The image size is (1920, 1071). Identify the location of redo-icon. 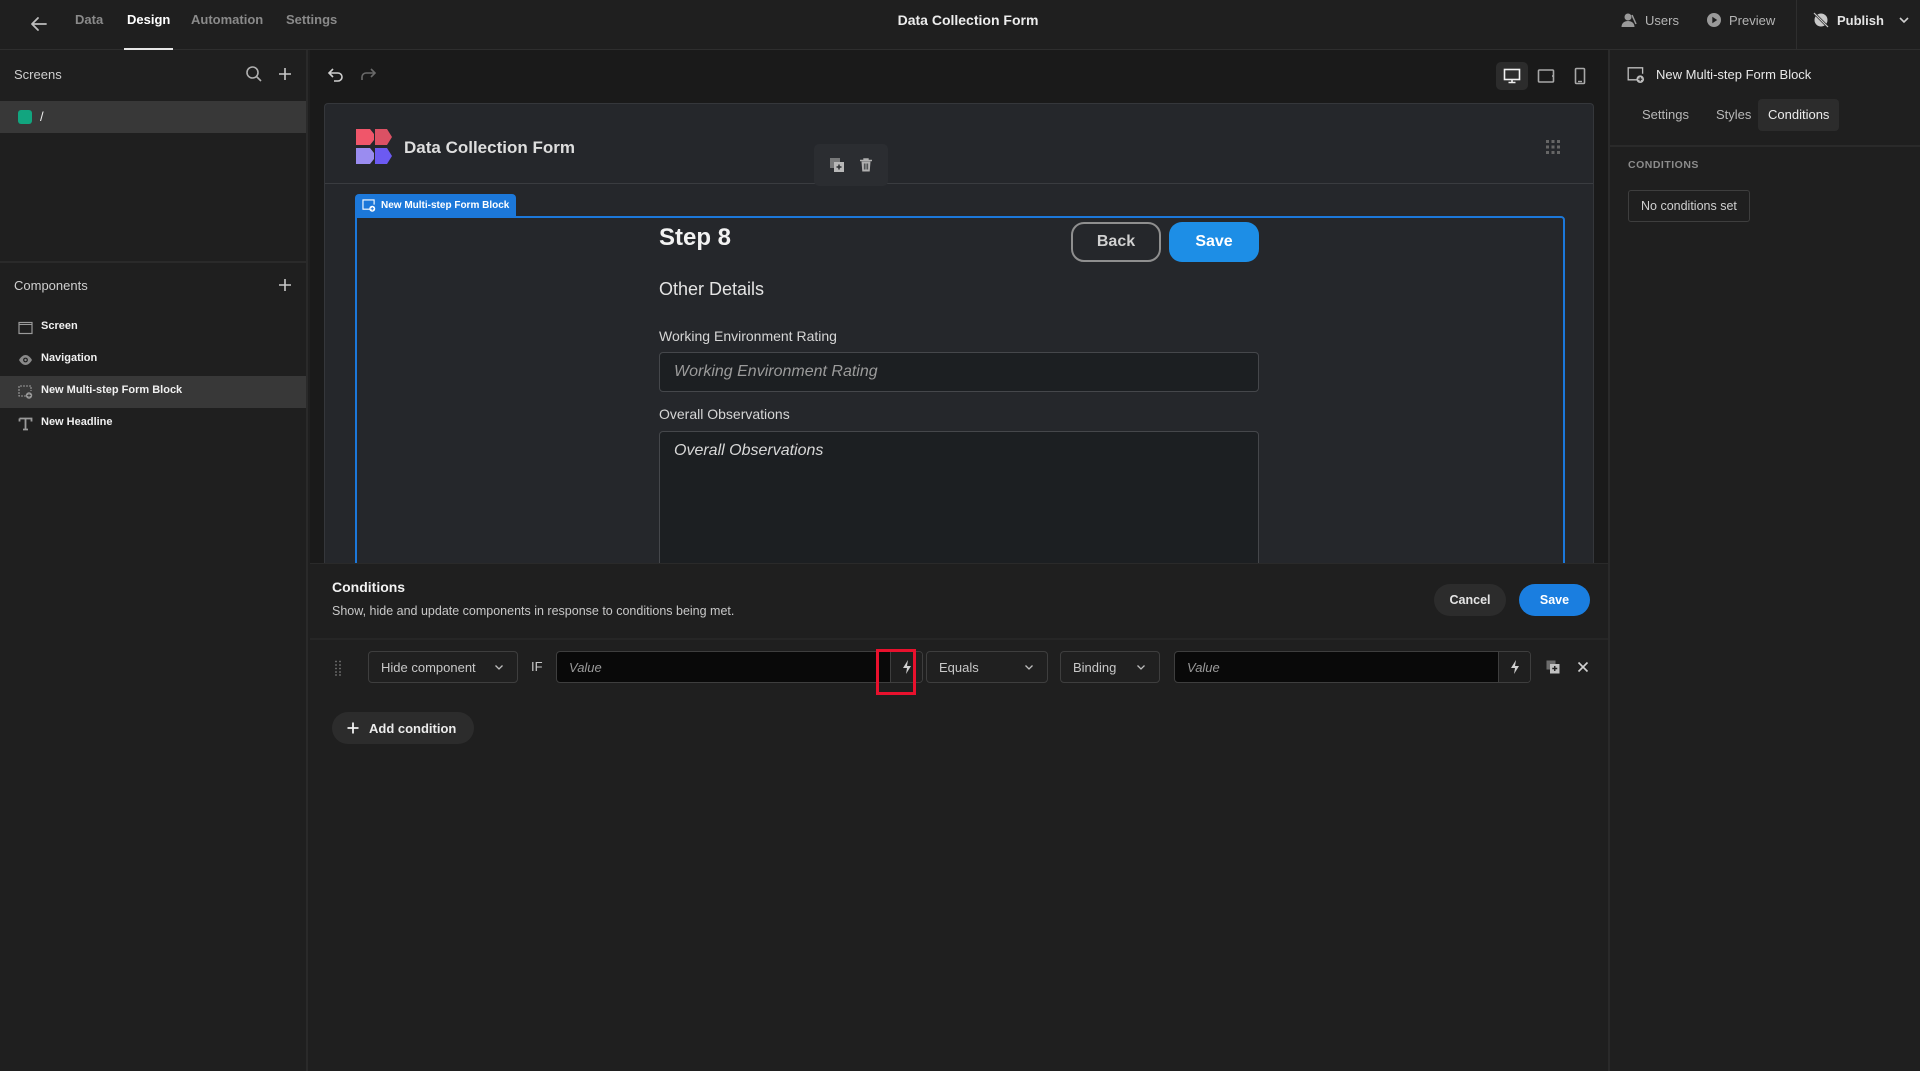
(369, 74).